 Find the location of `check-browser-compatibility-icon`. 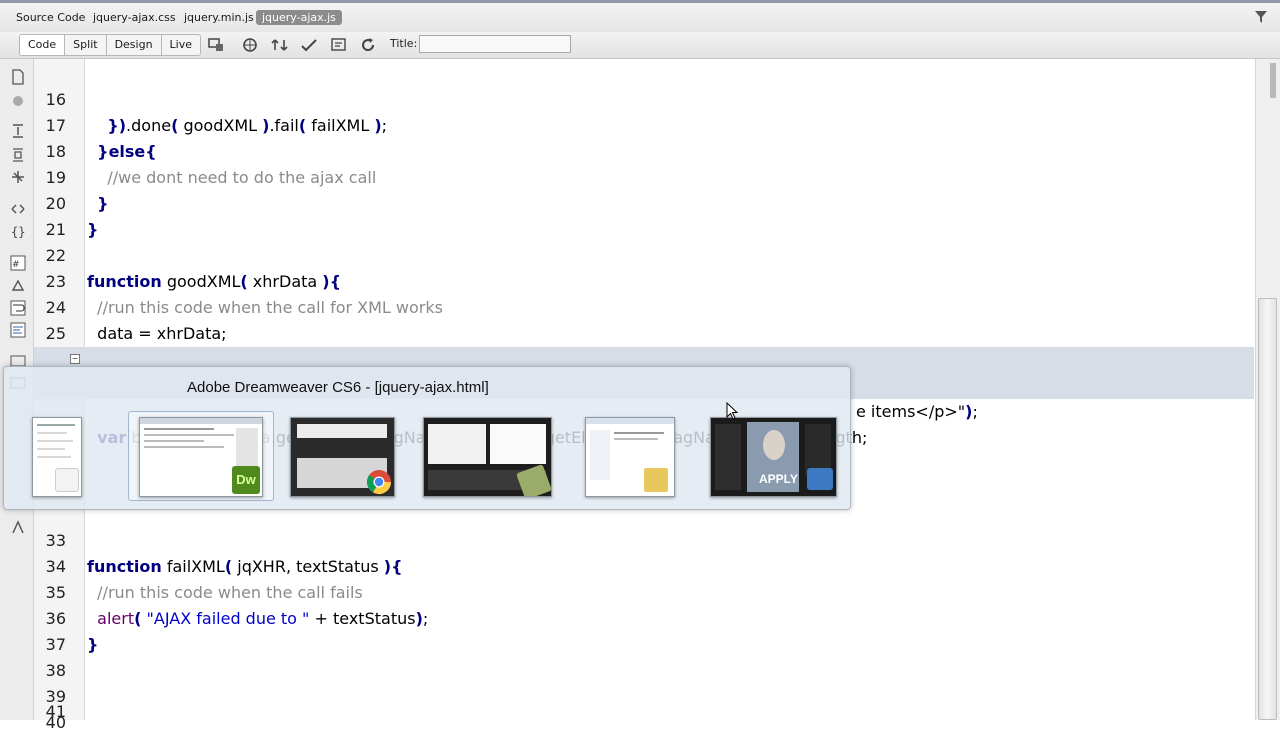

check-browser-compatibility-icon is located at coordinates (309, 45).